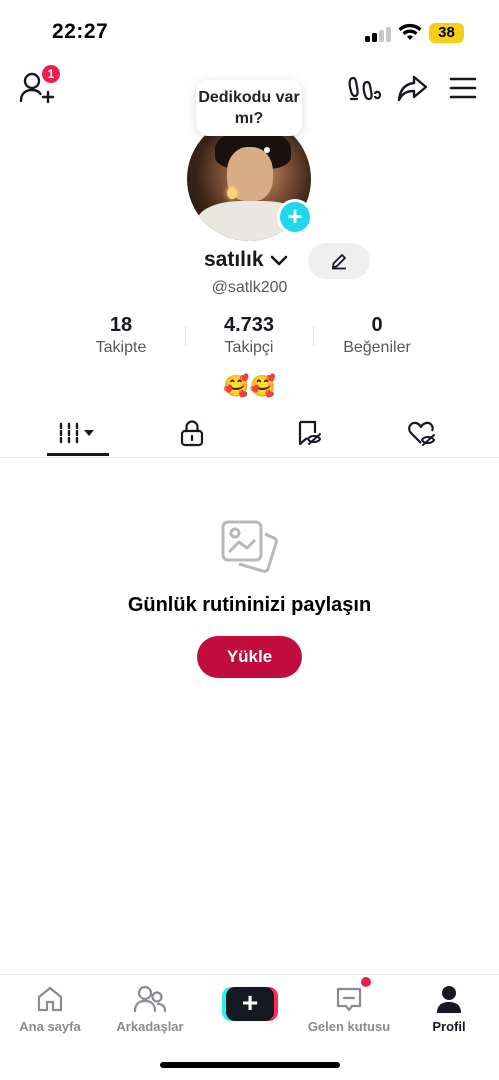  I want to click on share-icon, so click(412, 88).